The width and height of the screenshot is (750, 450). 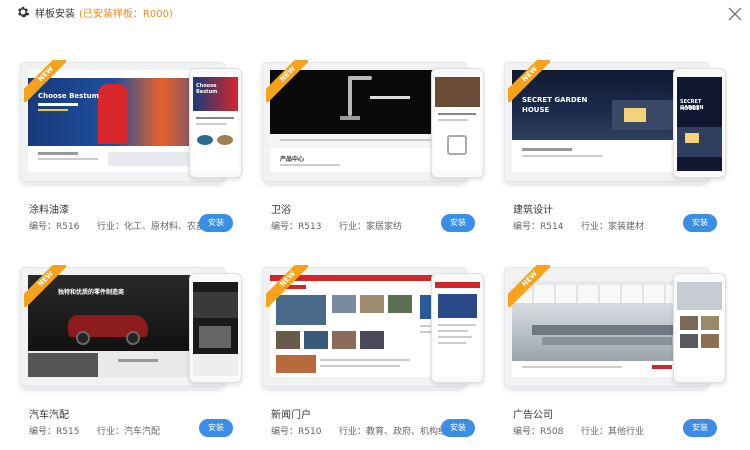 What do you see at coordinates (207, 89) in the screenshot?
I see `mobile-headline: Choose Bestum` at bounding box center [207, 89].